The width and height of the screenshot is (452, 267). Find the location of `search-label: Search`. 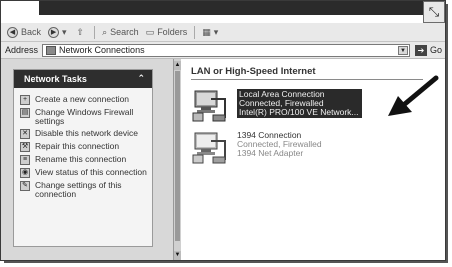

search-label: Search is located at coordinates (124, 32).